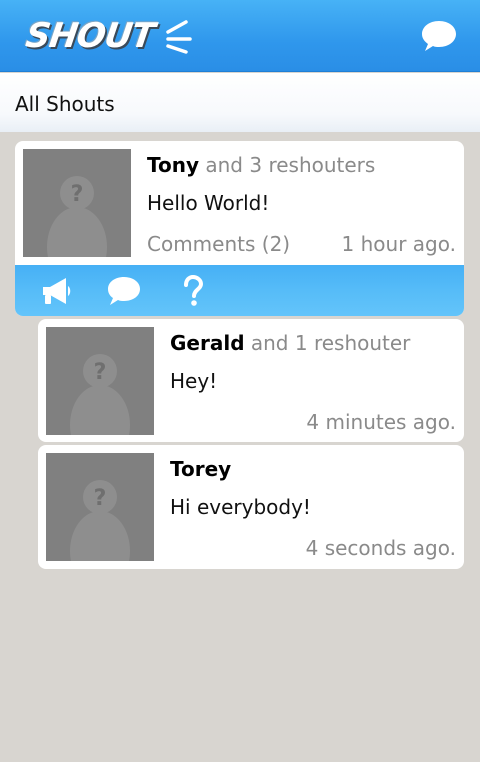 Image resolution: width=480 pixels, height=762 pixels. What do you see at coordinates (208, 203) in the screenshot?
I see `shout-message: Hello World!` at bounding box center [208, 203].